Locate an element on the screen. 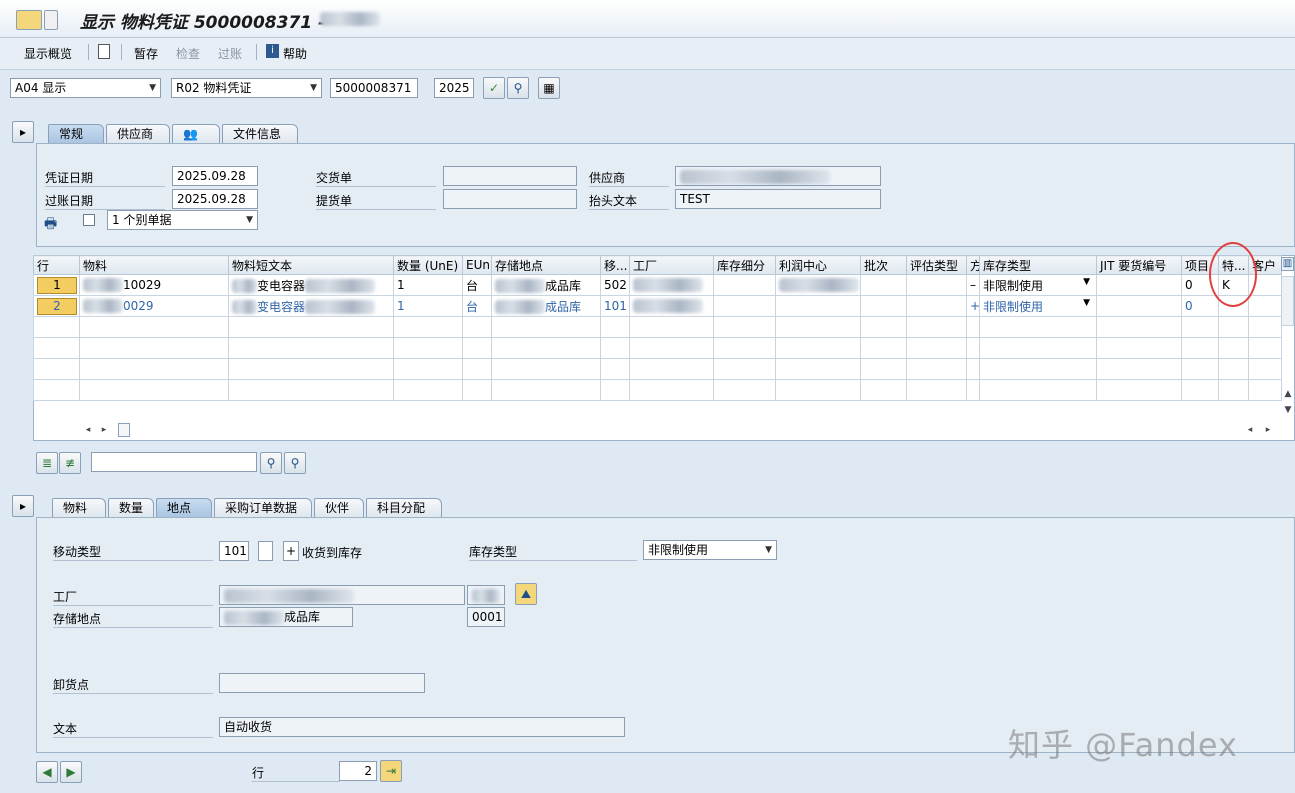 The image size is (1295, 793). doc-number-input: 5000008371 is located at coordinates (374, 88).